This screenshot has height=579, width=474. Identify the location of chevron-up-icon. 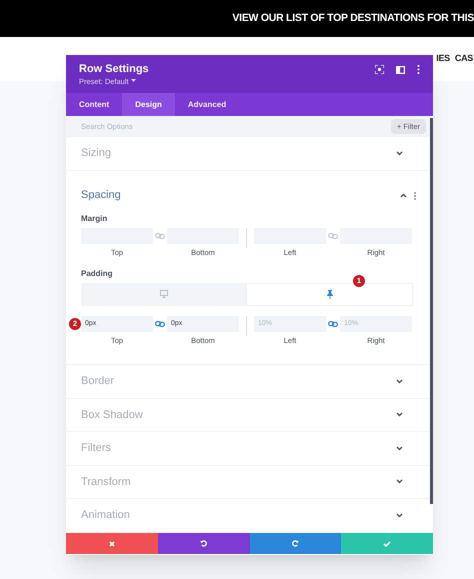
(403, 195).